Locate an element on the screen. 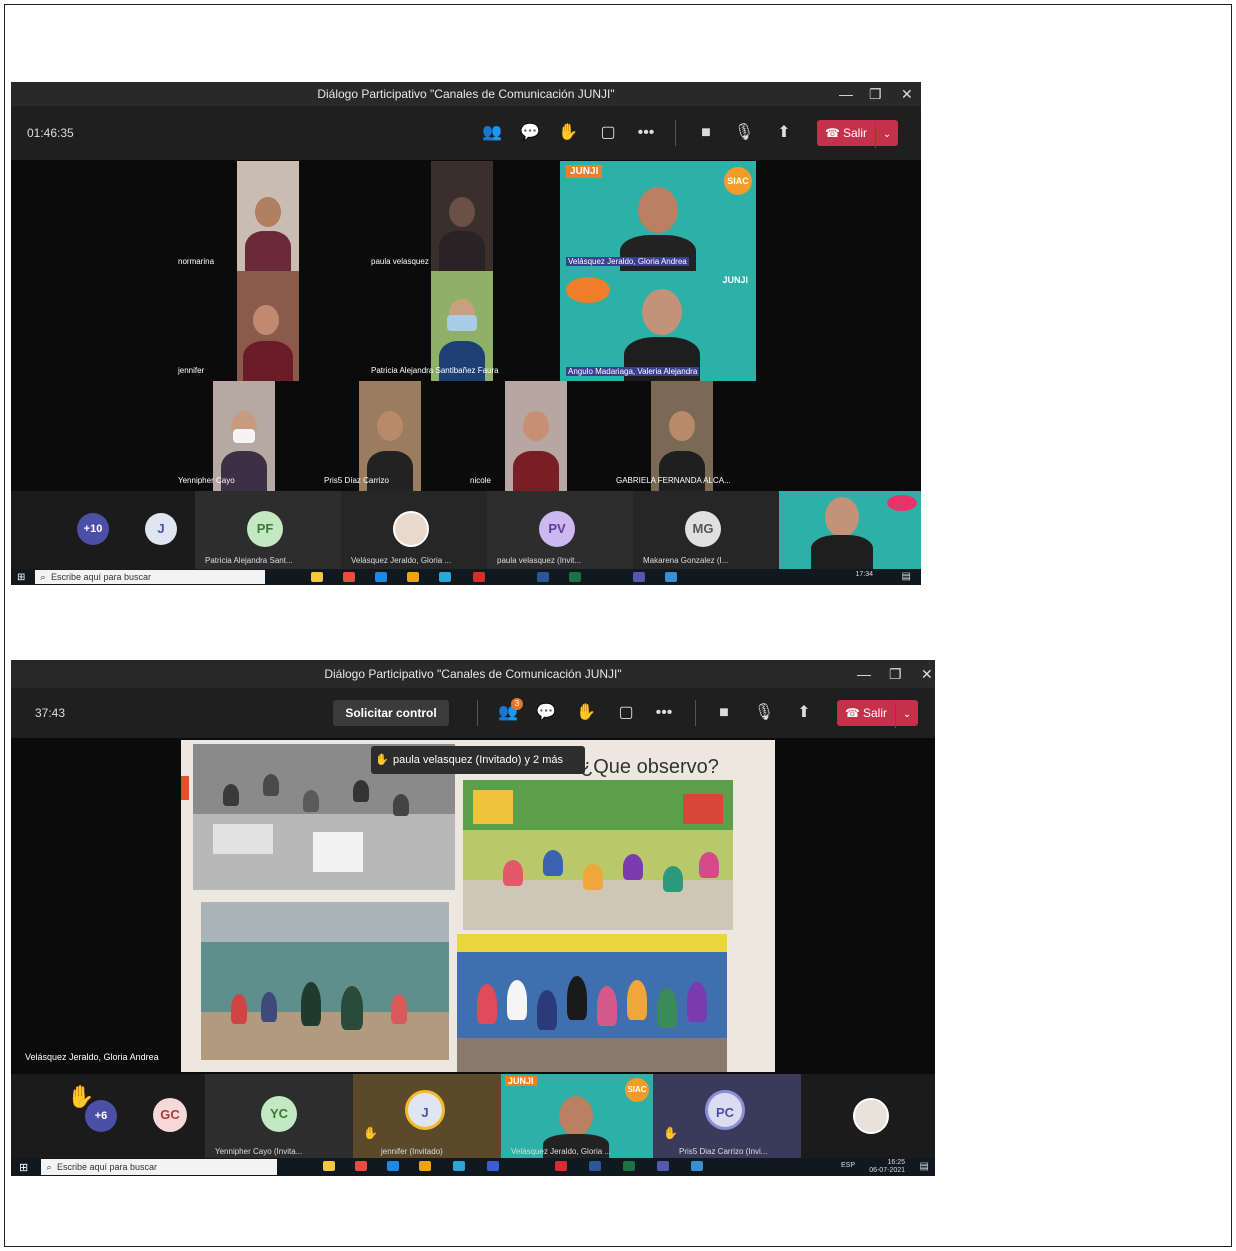 The height and width of the screenshot is (1251, 1236). self-video-tile is located at coordinates (850, 530).